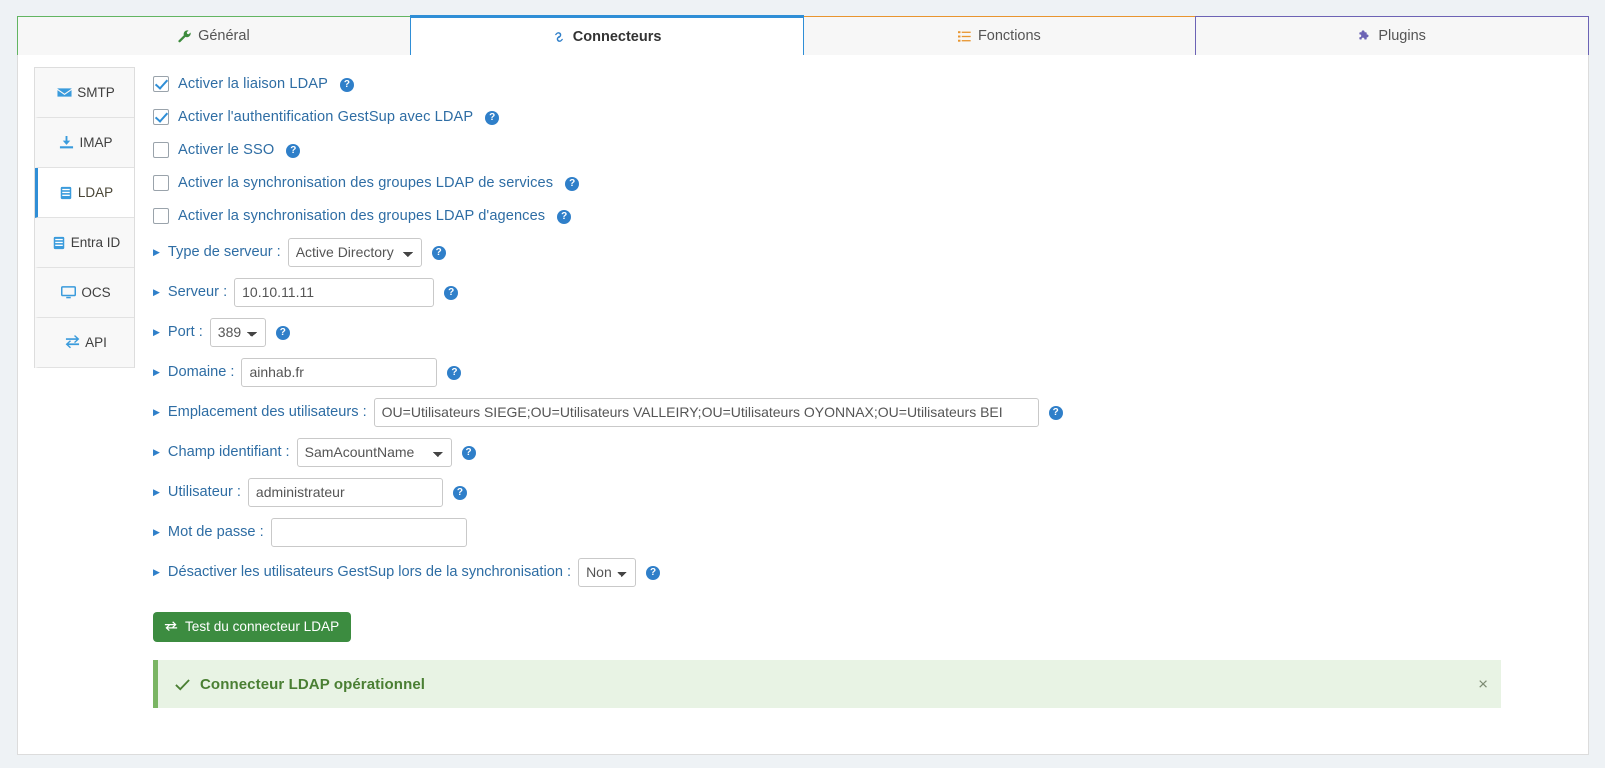 This screenshot has height=768, width=1605. Describe the element at coordinates (345, 492) in the screenshot. I see `user-input` at that location.